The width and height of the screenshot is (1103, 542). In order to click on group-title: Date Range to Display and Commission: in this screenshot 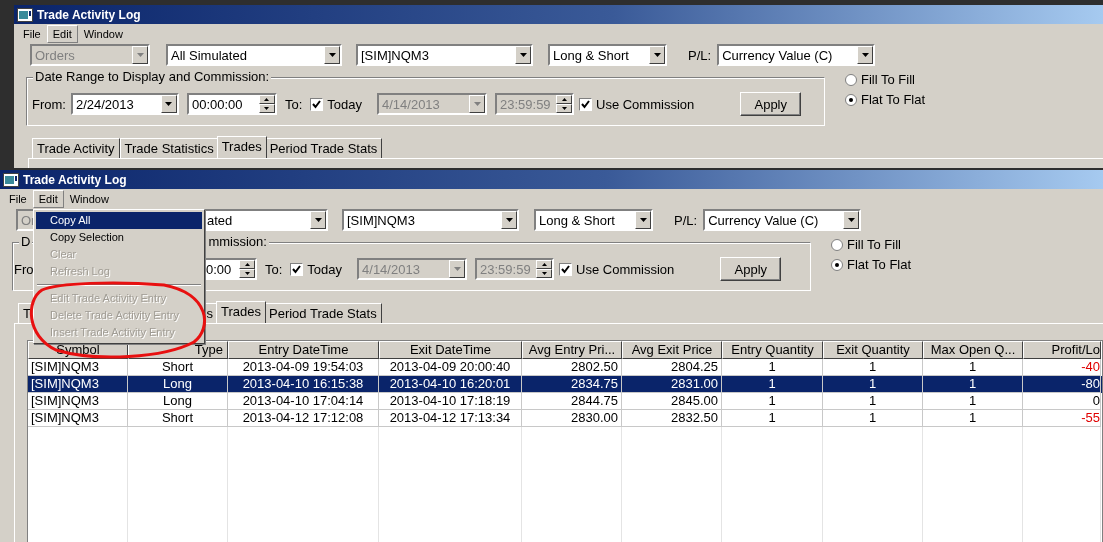, I will do `click(152, 76)`.